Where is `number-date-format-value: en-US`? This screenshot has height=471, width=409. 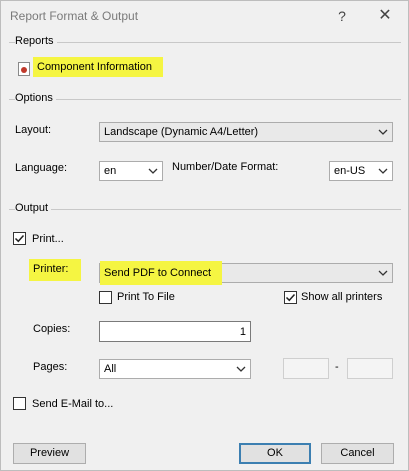 number-date-format-value: en-US is located at coordinates (350, 171).